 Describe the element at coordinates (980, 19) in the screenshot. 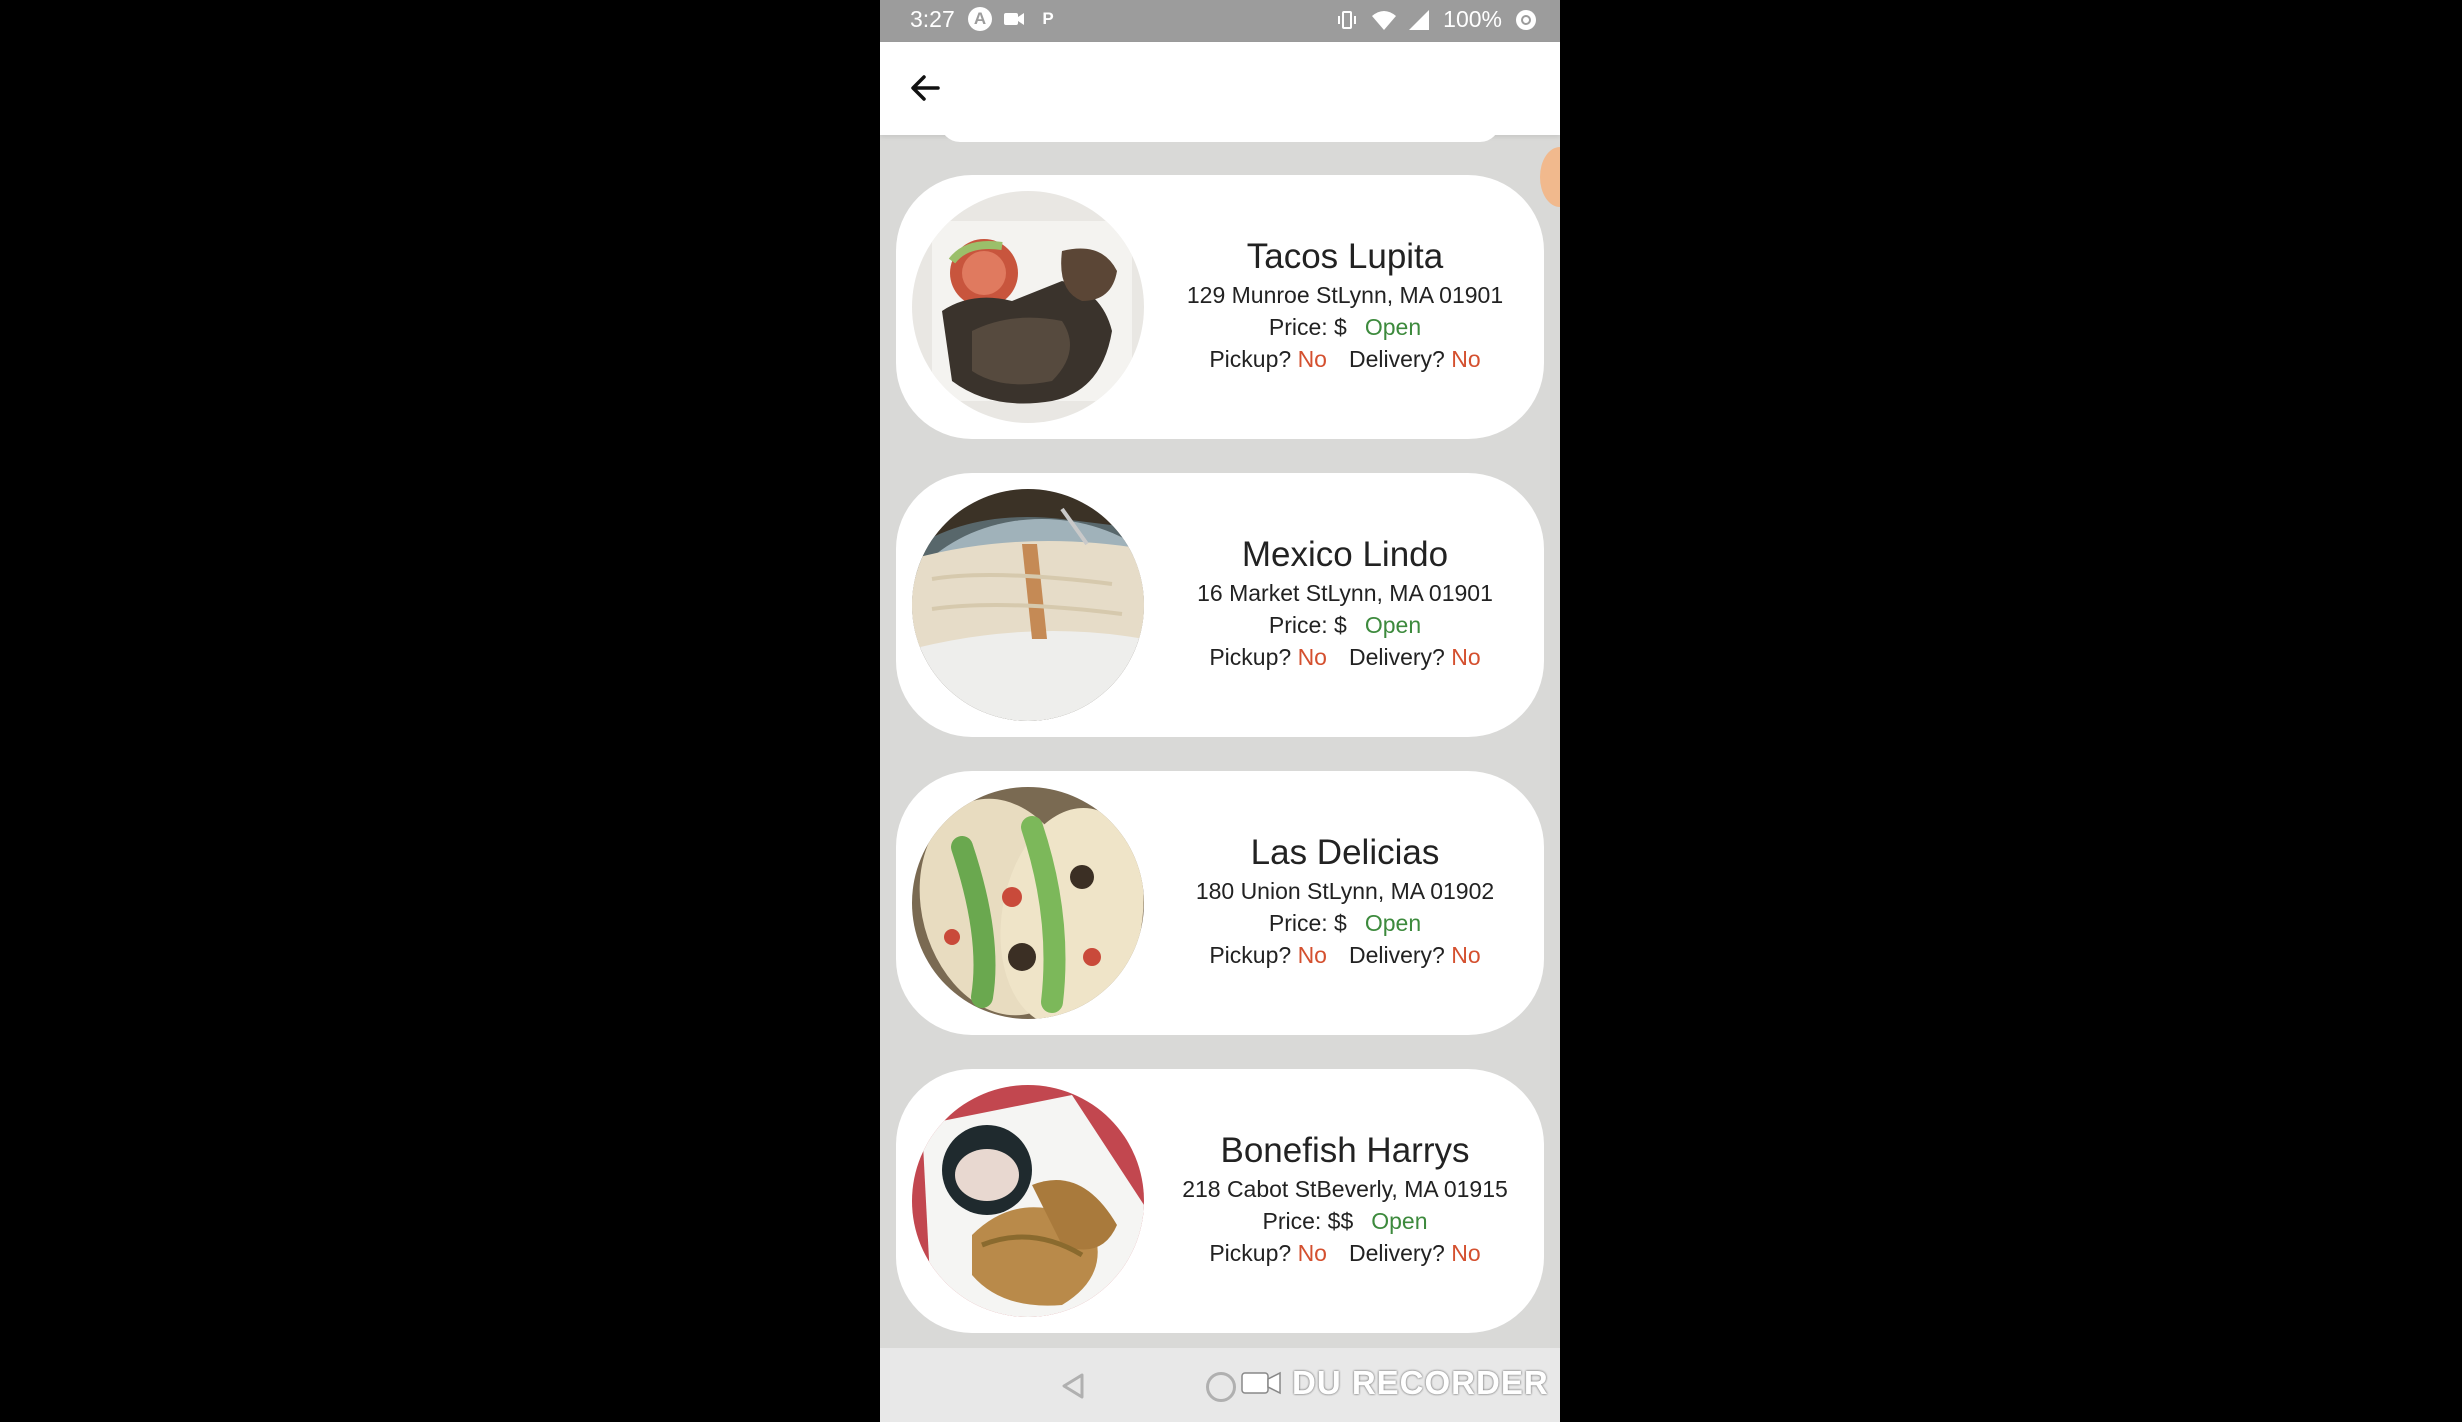

I see `a-icon: A` at that location.